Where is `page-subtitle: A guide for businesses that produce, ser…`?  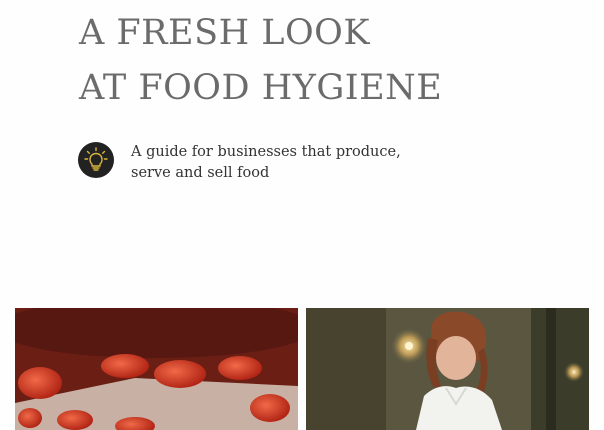 page-subtitle: A guide for businesses that produce, ser… is located at coordinates (281, 163).